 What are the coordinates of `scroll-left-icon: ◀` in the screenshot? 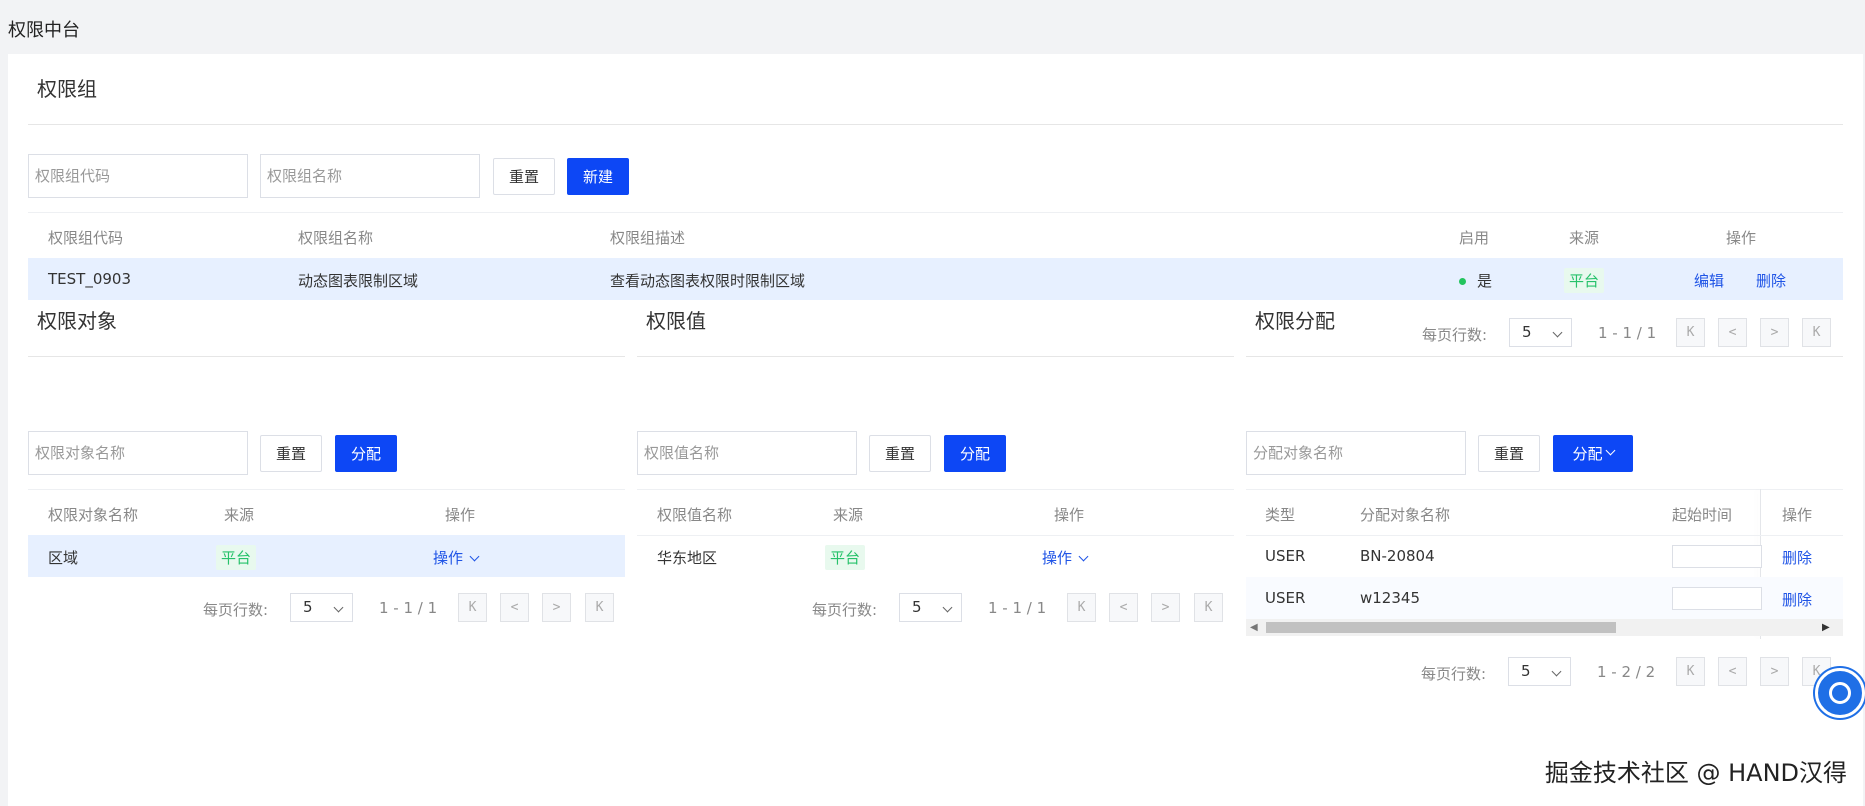 It's located at (1254, 627).